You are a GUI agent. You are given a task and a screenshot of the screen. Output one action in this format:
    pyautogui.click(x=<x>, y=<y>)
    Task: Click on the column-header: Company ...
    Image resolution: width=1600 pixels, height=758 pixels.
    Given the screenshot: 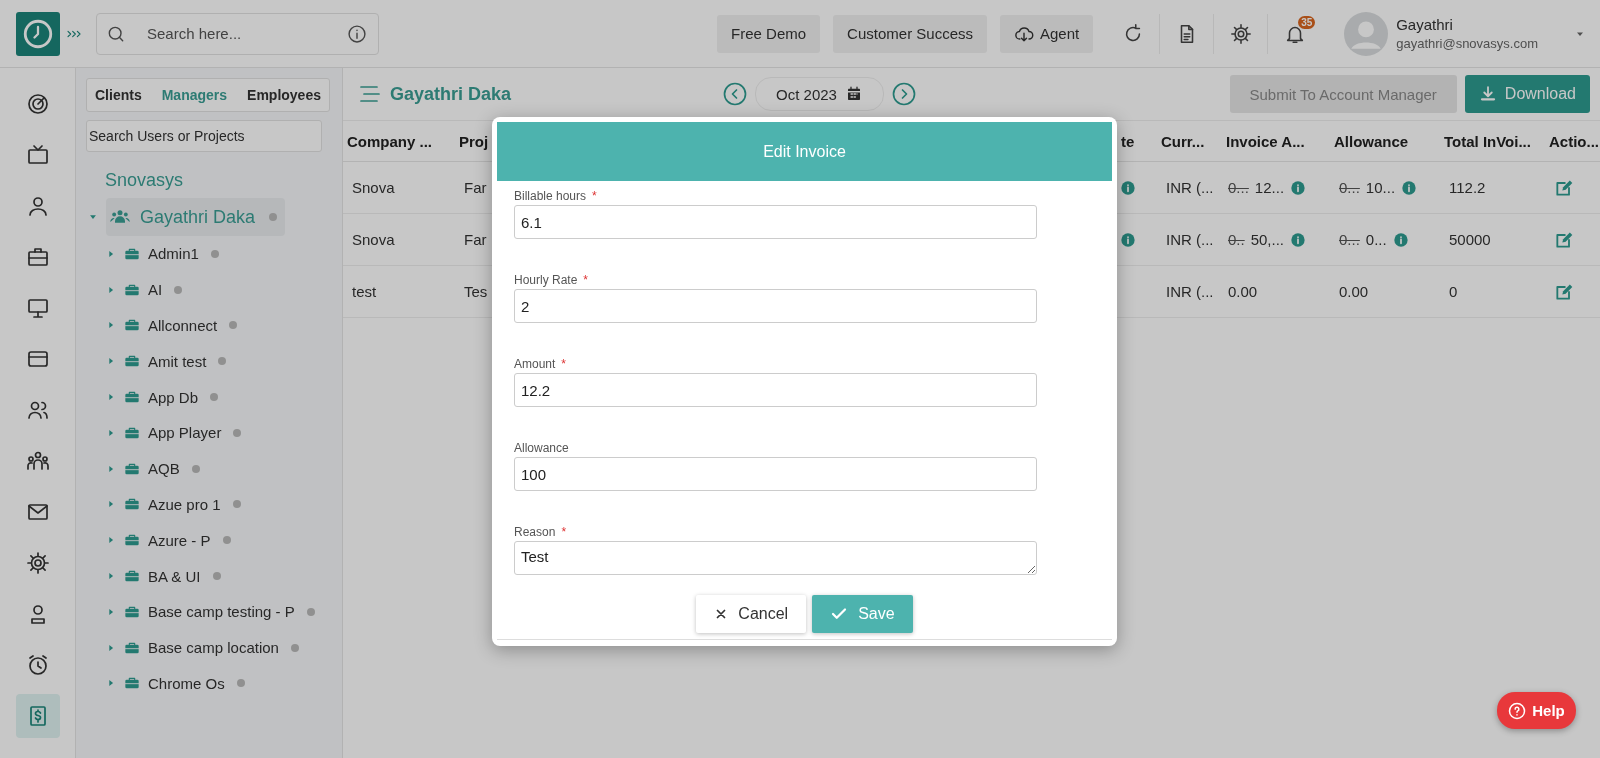 What is the action you would take?
    pyautogui.click(x=389, y=141)
    